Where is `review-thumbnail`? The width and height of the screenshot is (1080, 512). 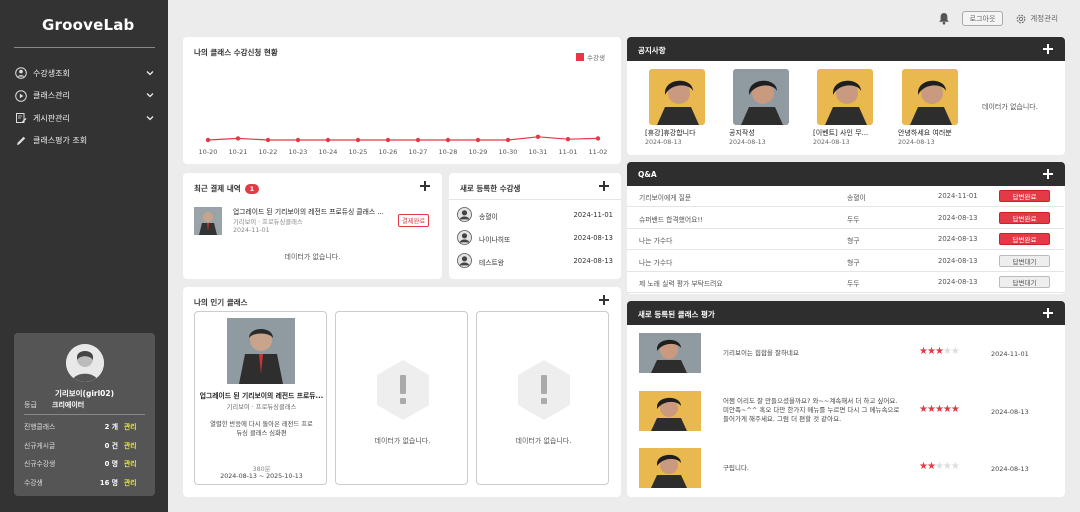 review-thumbnail is located at coordinates (670, 411).